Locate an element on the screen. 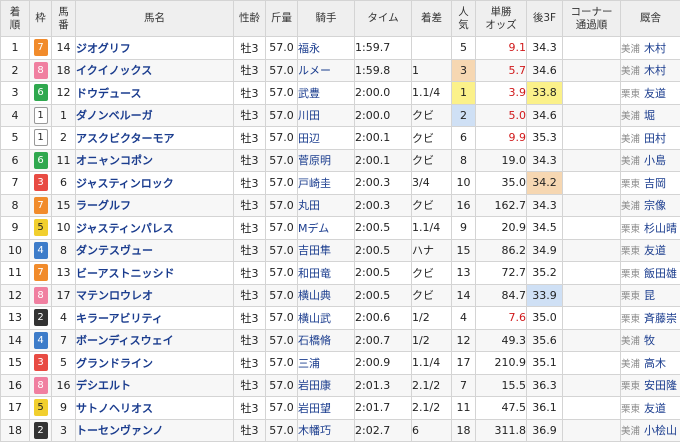 This screenshot has width=680, height=448. gate-cell: 4 is located at coordinates (40, 250).